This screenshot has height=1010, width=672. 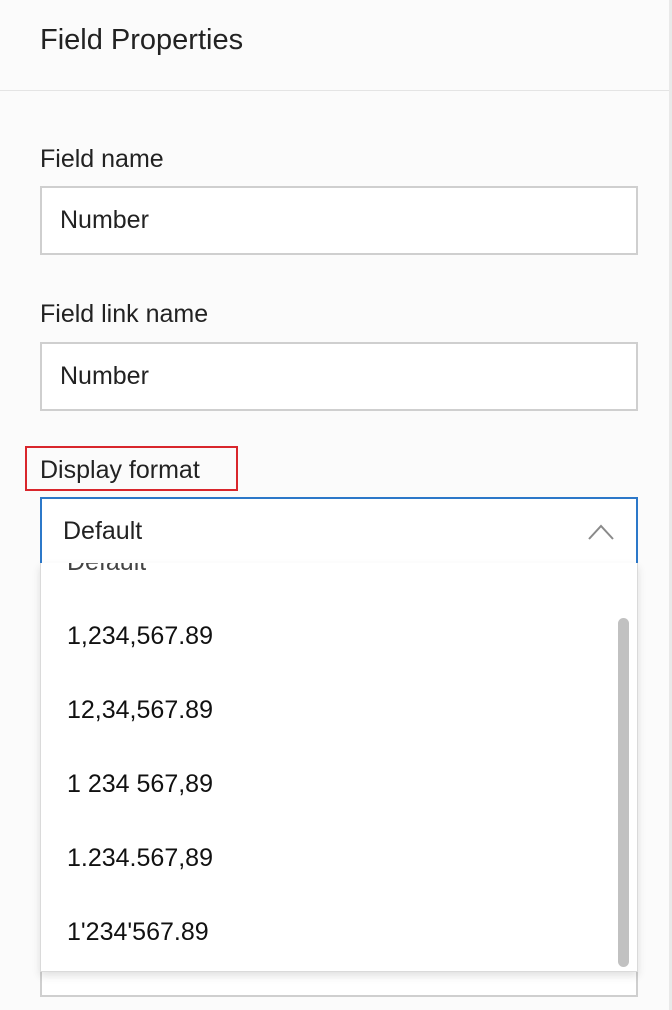 I want to click on dropdown-option-3: 1 234 567,89, so click(x=140, y=784).